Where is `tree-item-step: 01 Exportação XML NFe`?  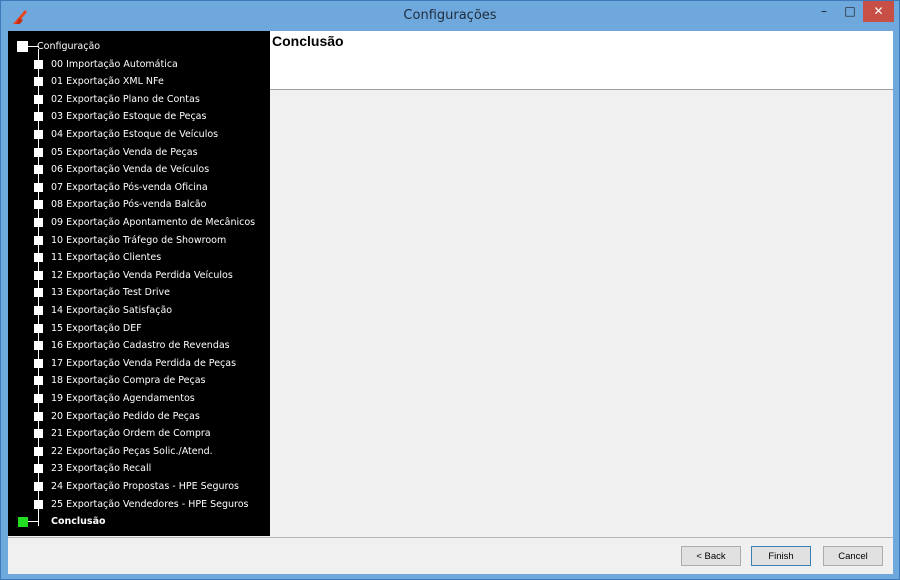
tree-item-step: 01 Exportação XML NFe is located at coordinates (139, 81).